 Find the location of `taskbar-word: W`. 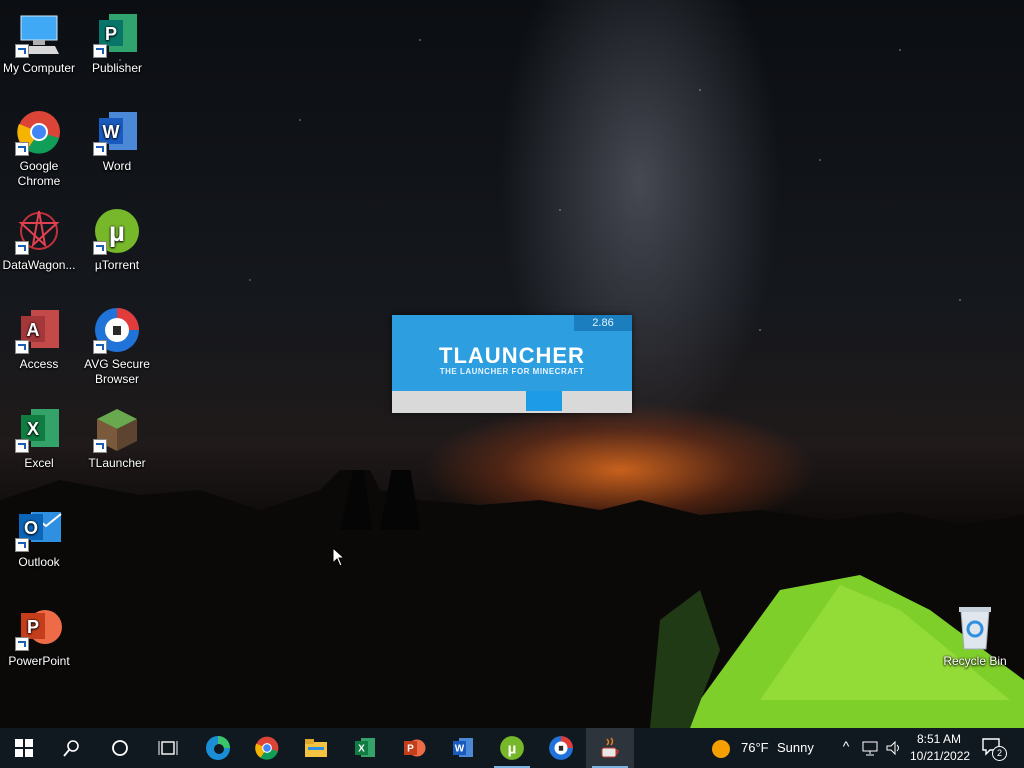

taskbar-word: W is located at coordinates (463, 748).